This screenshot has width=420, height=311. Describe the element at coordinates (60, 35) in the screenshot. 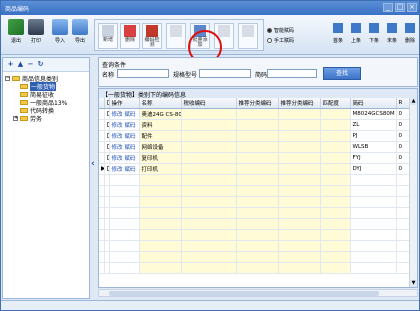

I see `import-button: 导入` at that location.